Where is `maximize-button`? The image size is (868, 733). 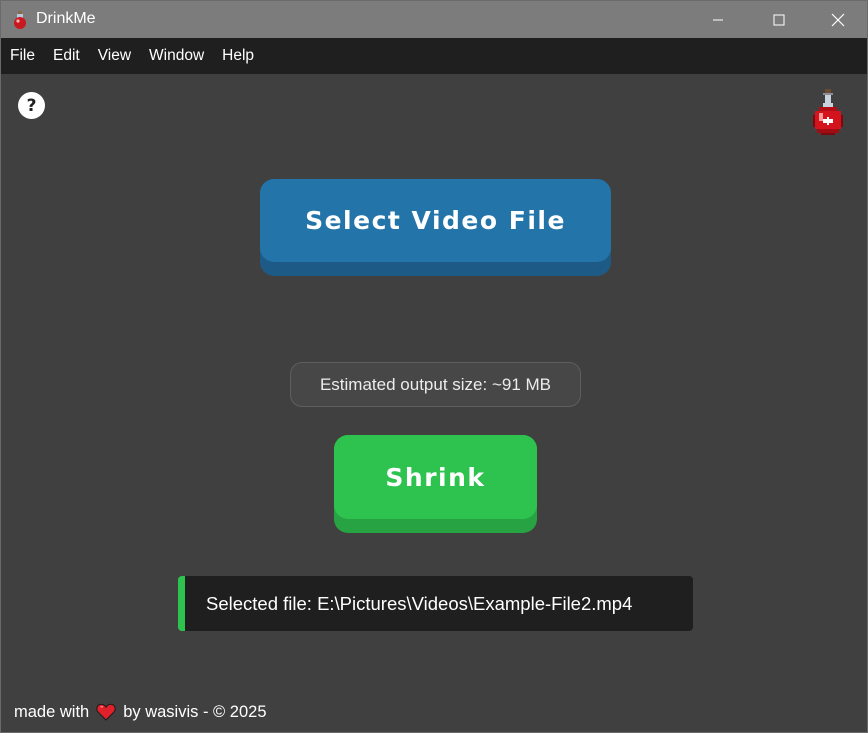
maximize-button is located at coordinates (779, 19).